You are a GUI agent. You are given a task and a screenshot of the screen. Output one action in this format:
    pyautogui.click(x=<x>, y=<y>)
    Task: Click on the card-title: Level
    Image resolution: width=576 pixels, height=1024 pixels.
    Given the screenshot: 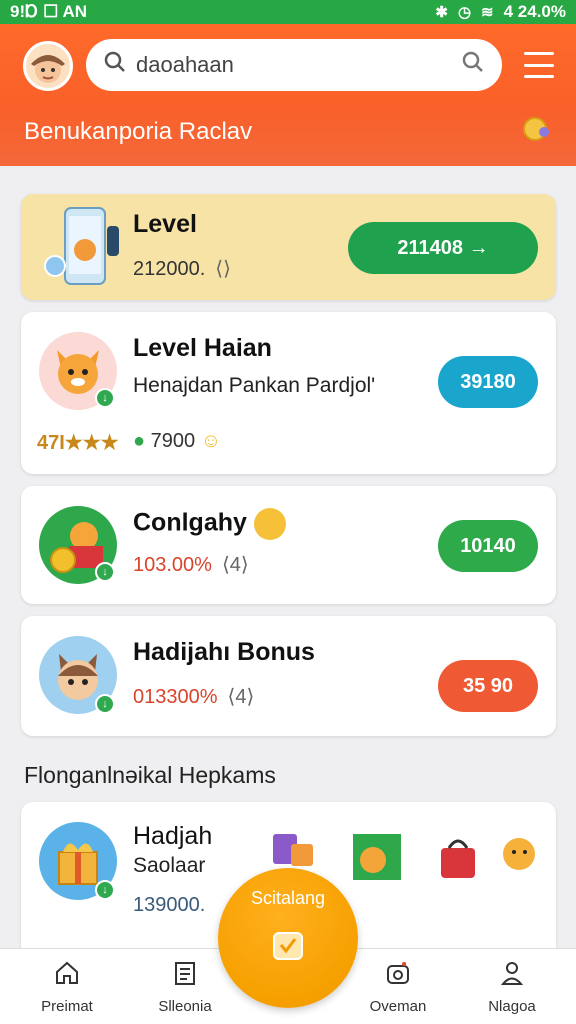 What is the action you would take?
    pyautogui.click(x=165, y=224)
    